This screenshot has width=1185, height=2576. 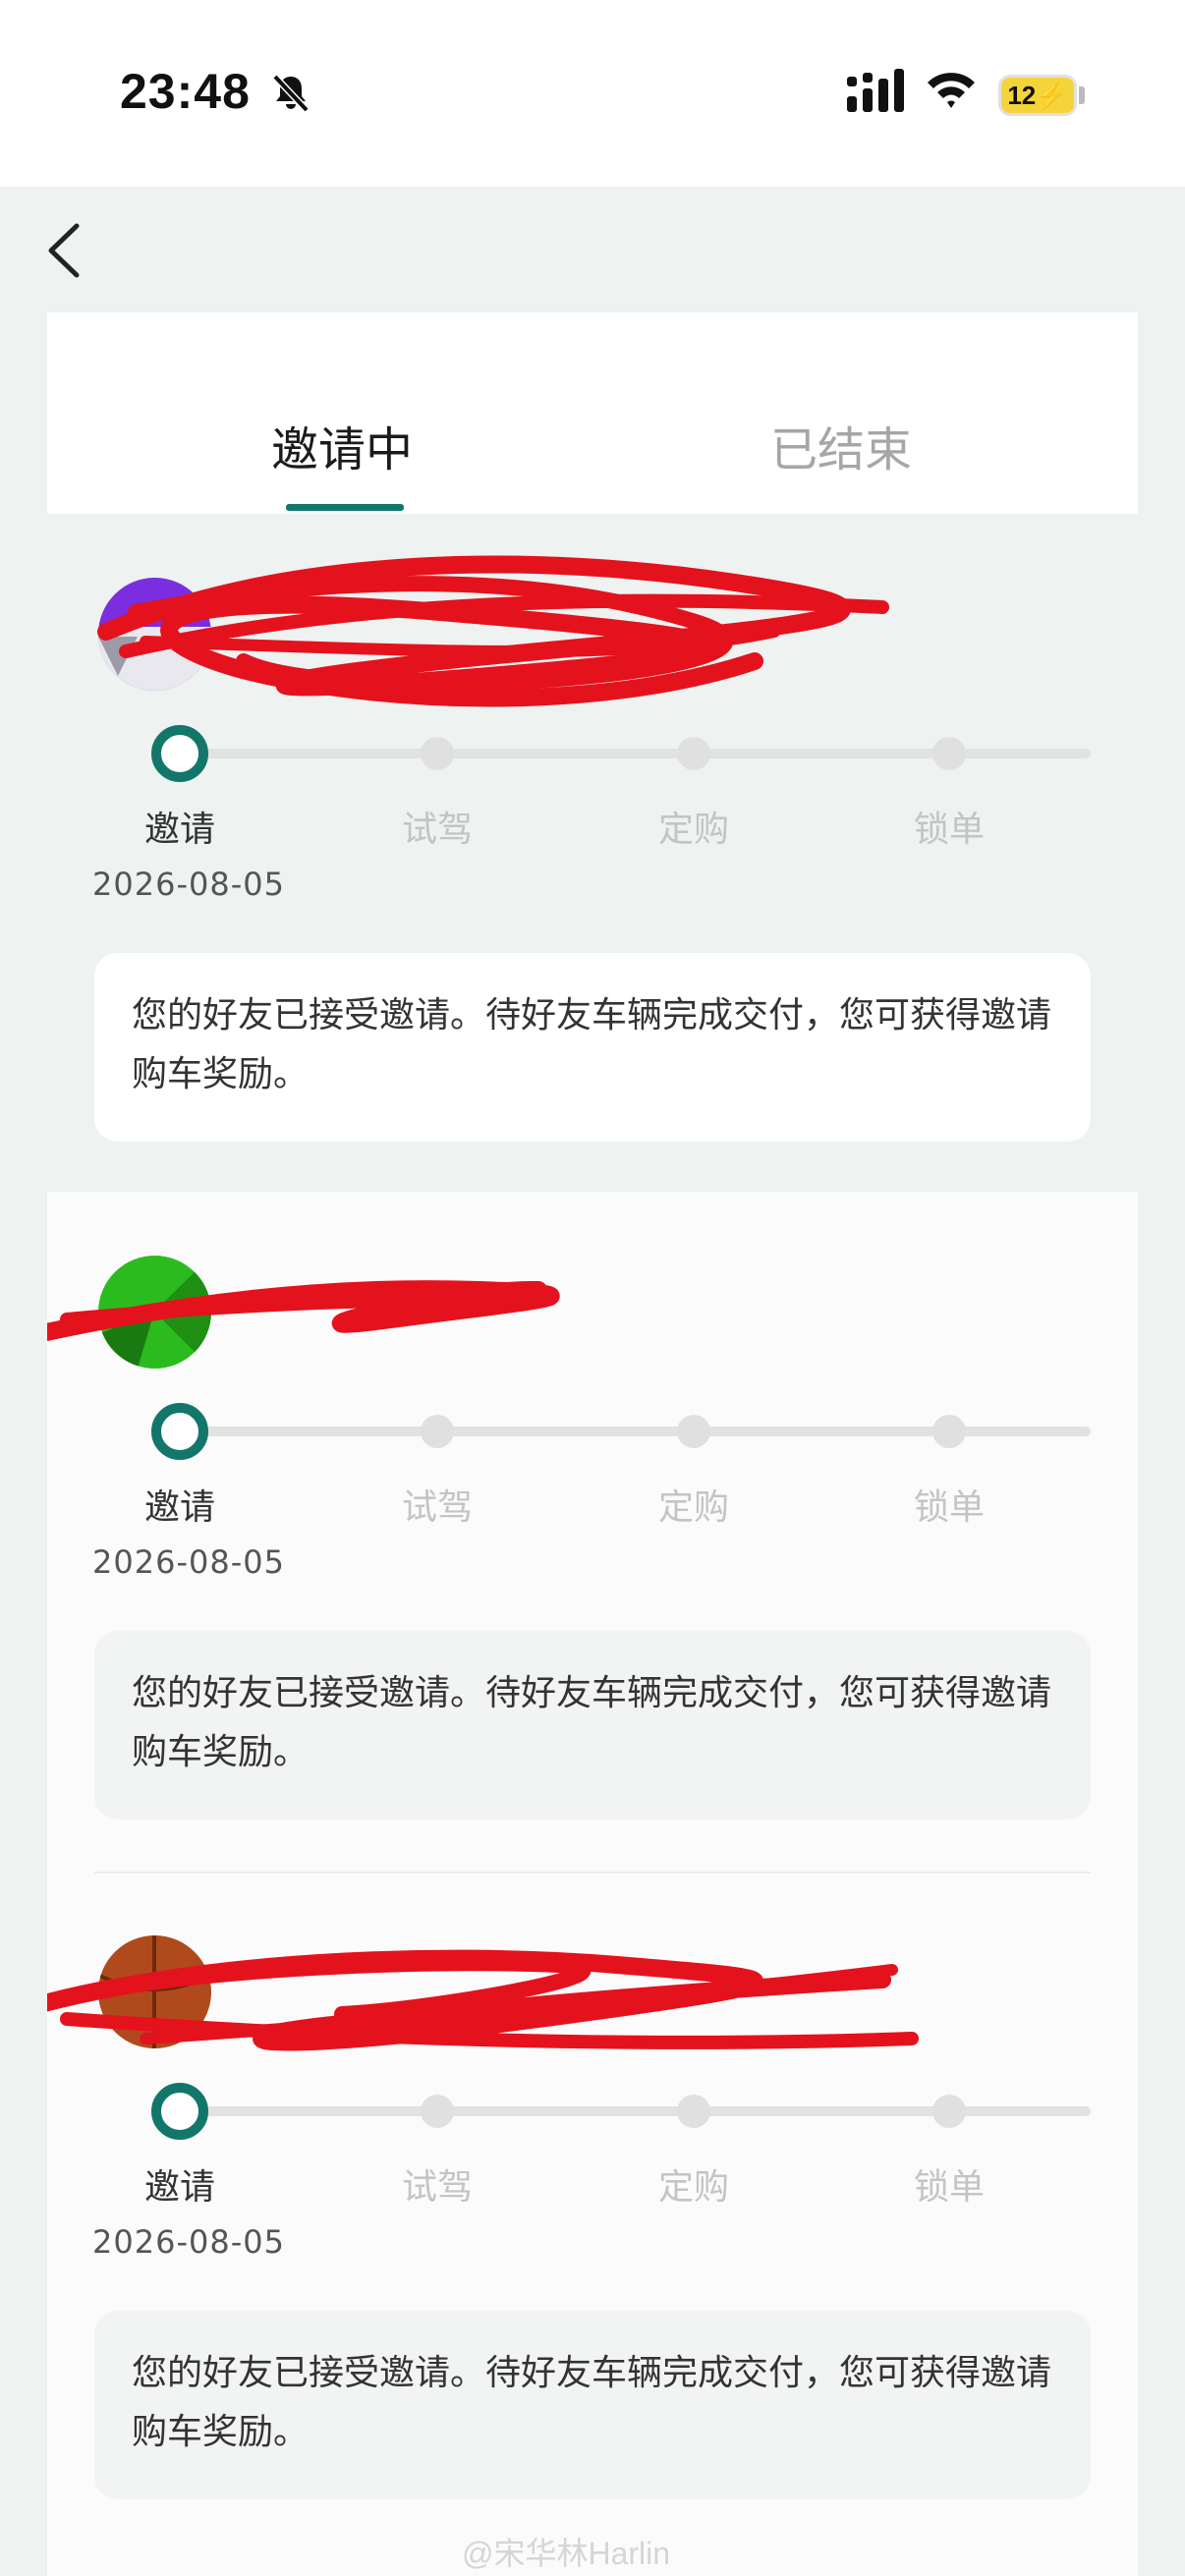 What do you see at coordinates (185, 91) in the screenshot?
I see `status-time: 23:48` at bounding box center [185, 91].